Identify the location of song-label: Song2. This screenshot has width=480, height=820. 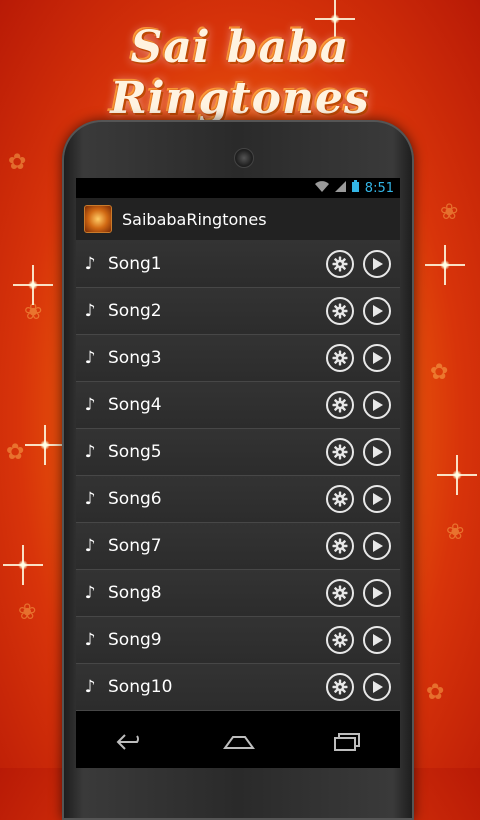
(135, 311).